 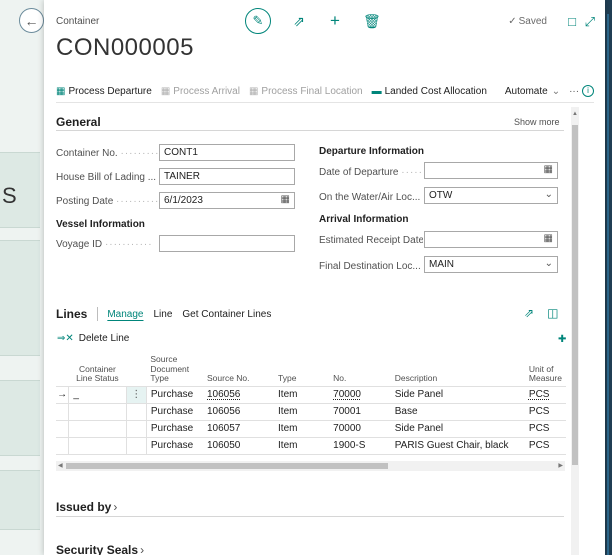 What do you see at coordinates (360, 411) in the screenshot?
I see `no-cell: 70001` at bounding box center [360, 411].